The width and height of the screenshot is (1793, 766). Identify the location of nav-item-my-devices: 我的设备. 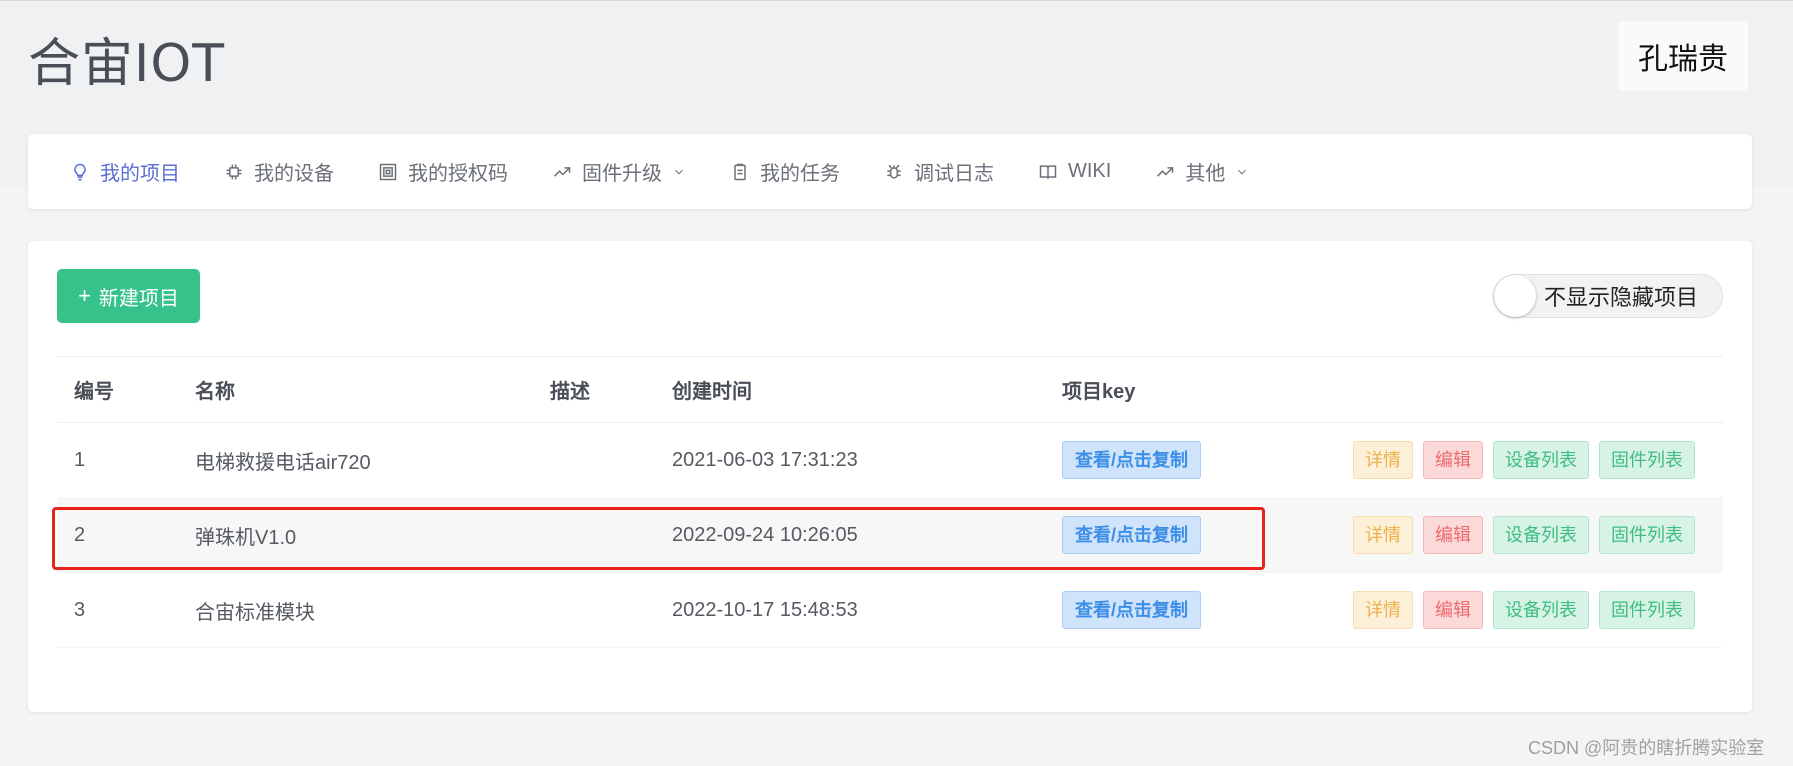
(279, 171).